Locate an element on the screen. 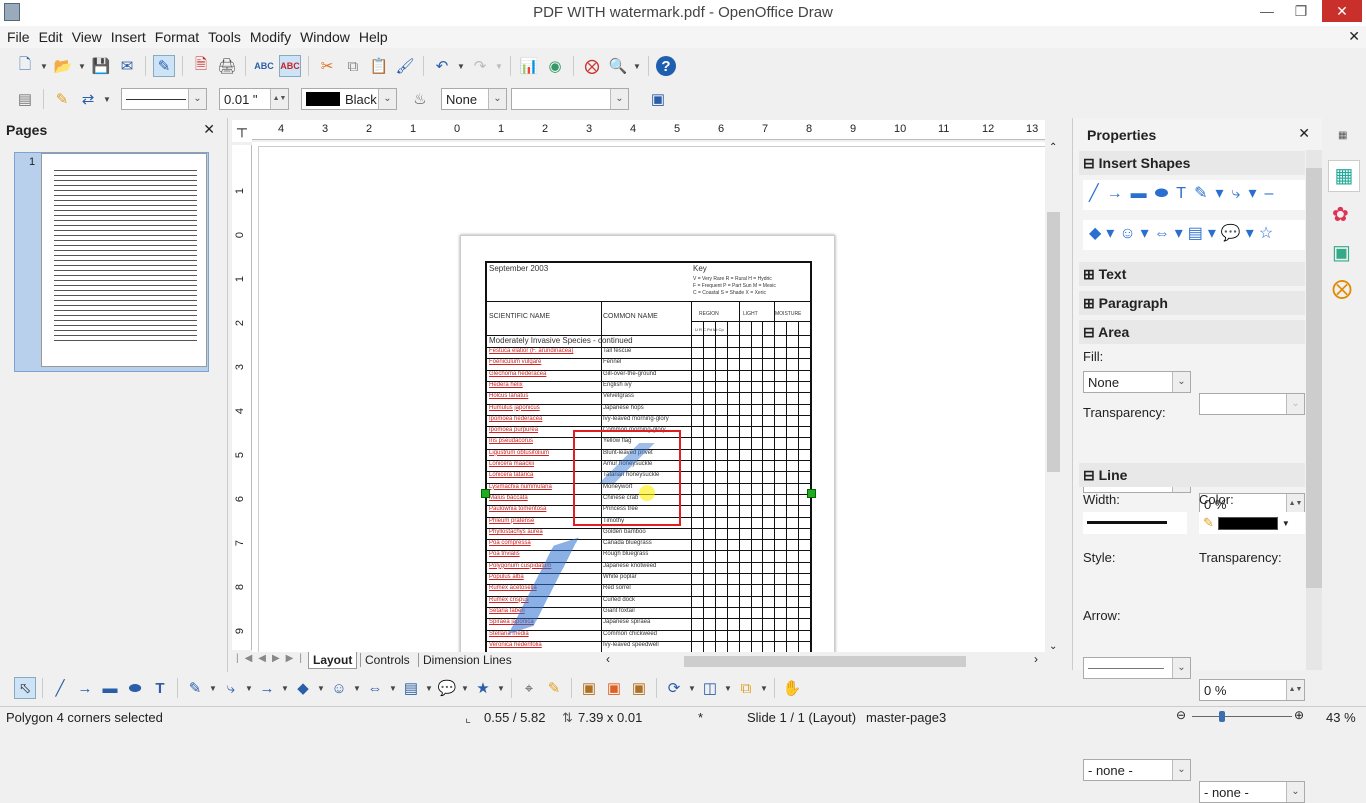 The height and width of the screenshot is (803, 1366). zoom-in-icon: ⊕ is located at coordinates (1299, 715).